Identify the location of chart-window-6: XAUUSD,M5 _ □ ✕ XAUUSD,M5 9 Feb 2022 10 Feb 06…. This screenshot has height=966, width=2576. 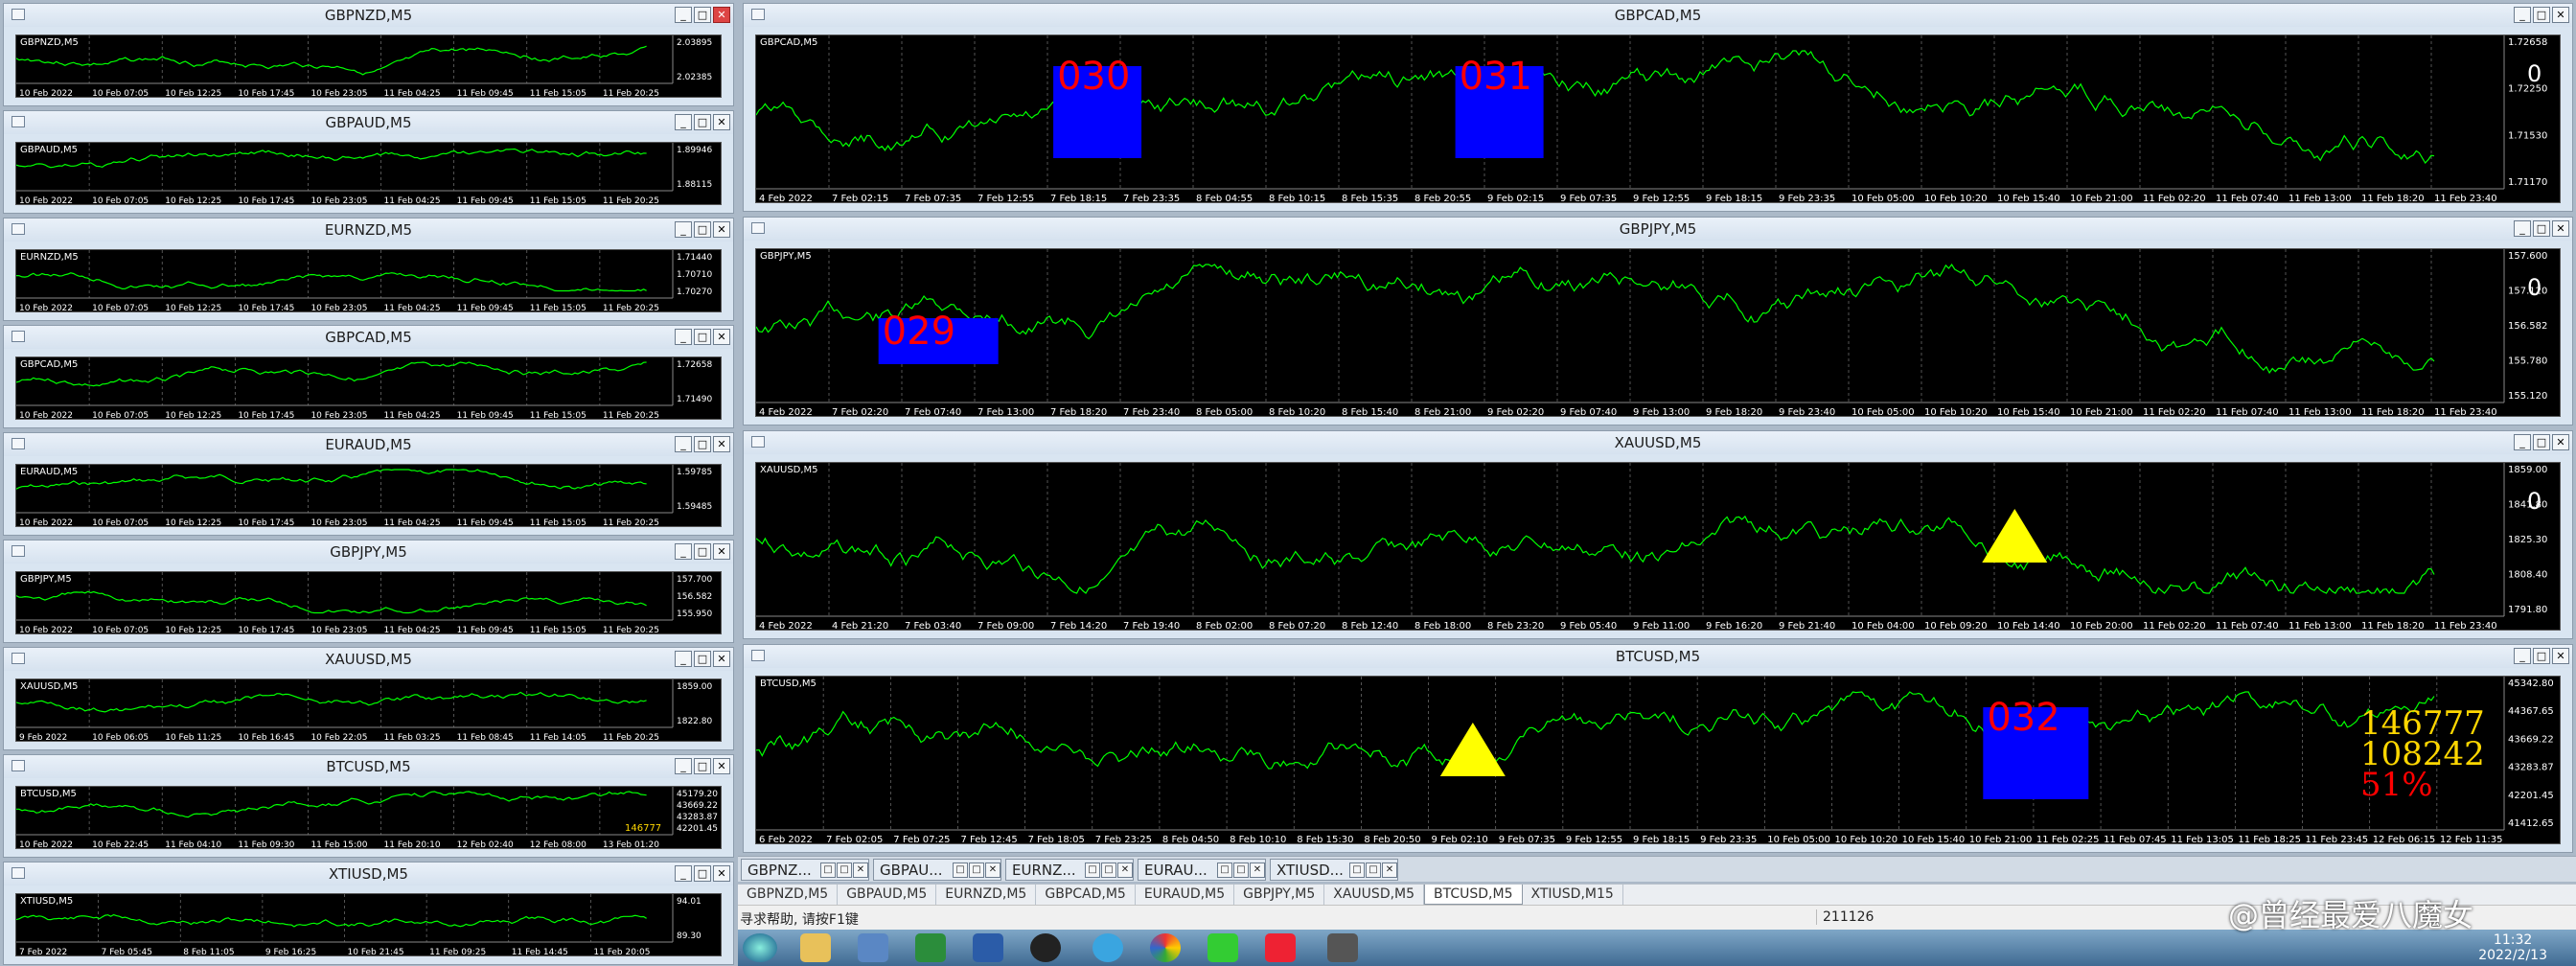
(368, 698).